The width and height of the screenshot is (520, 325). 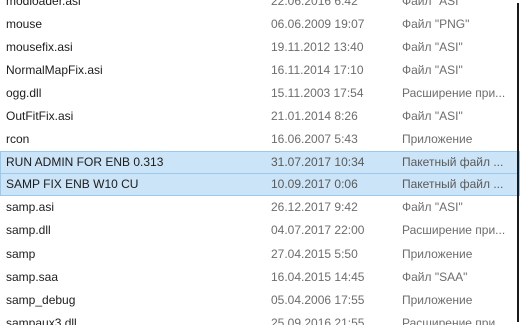 I want to click on file-date-modified: 22.06.2016 6:42, so click(x=314, y=4).